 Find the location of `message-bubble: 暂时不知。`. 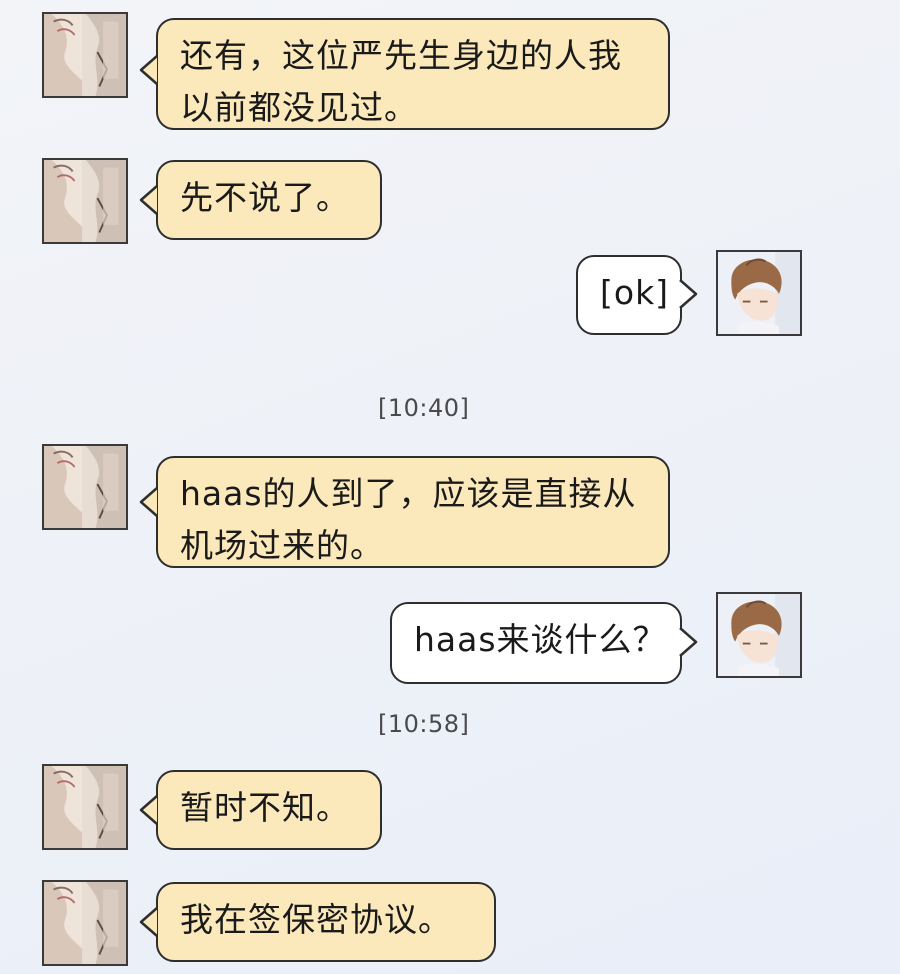

message-bubble: 暂时不知。 is located at coordinates (269, 810).